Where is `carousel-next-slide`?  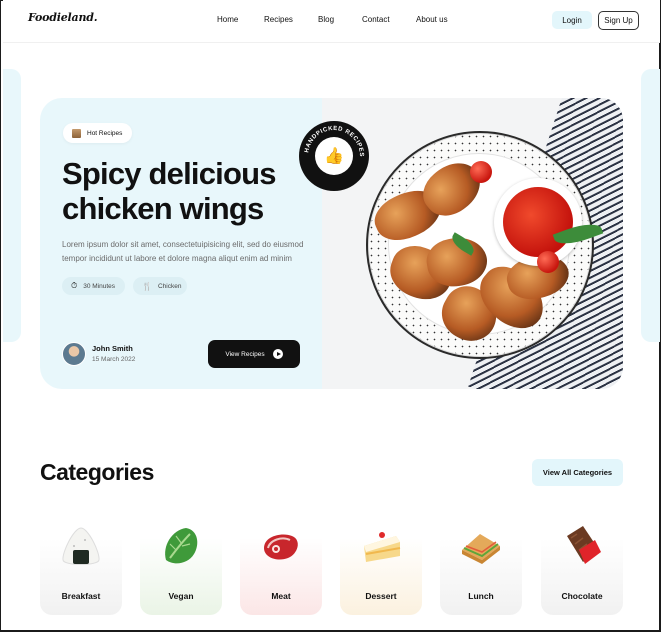
carousel-next-slide is located at coordinates (650, 205).